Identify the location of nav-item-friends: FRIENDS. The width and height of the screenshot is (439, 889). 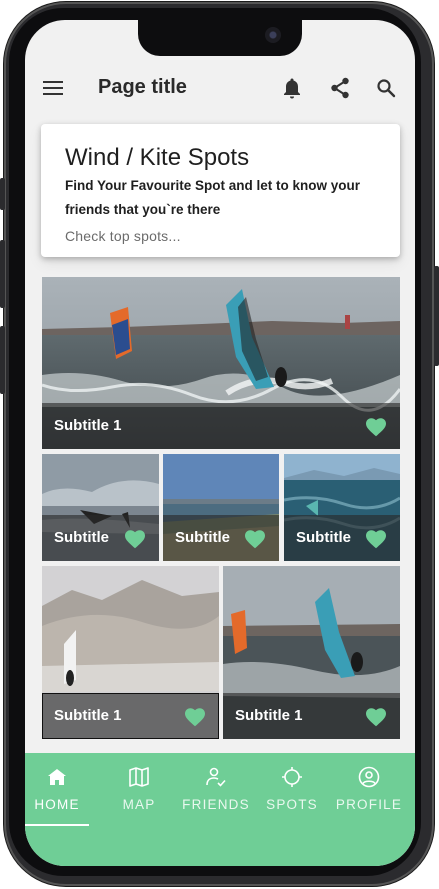
(216, 790).